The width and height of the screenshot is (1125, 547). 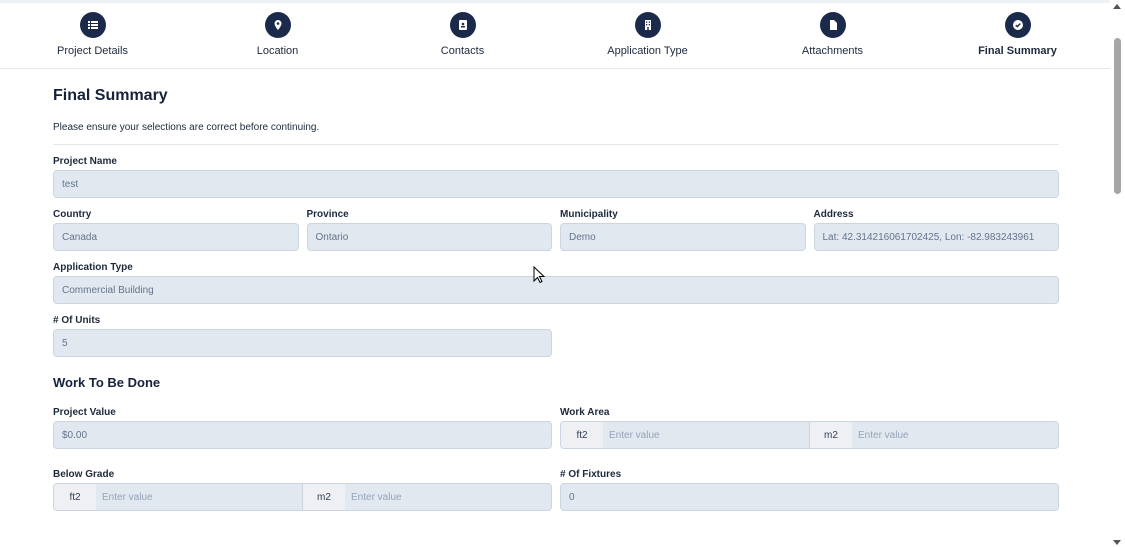 I want to click on province-input: Ontario, so click(x=429, y=237).